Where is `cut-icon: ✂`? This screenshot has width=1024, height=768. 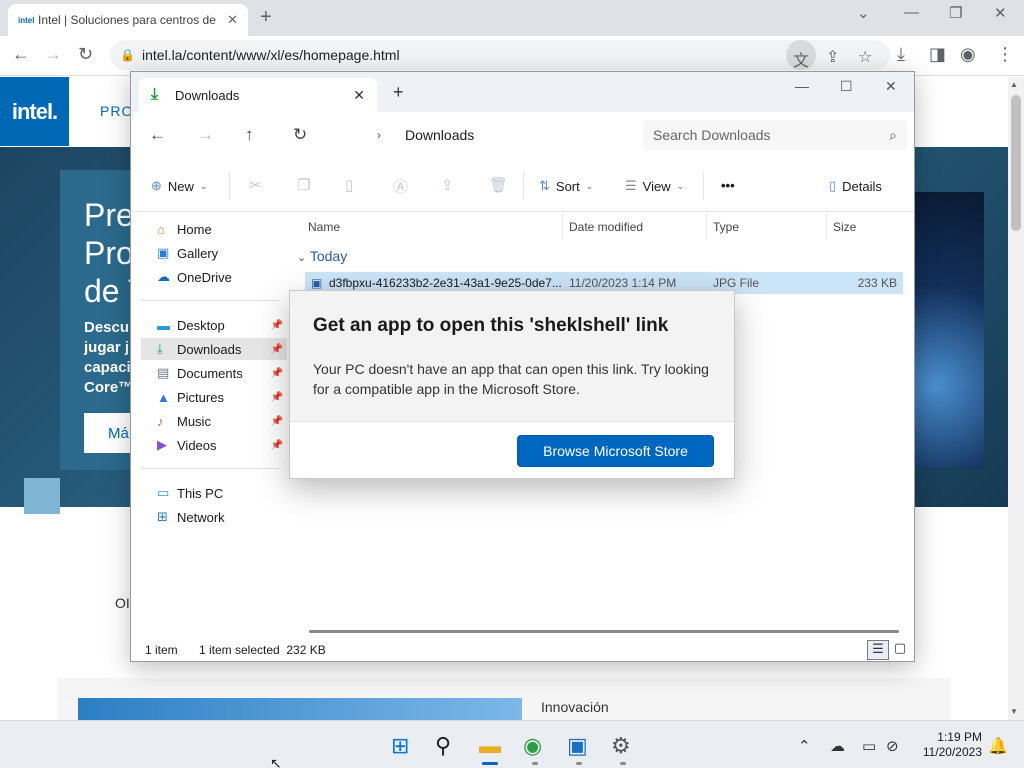 cut-icon: ✂ is located at coordinates (255, 185).